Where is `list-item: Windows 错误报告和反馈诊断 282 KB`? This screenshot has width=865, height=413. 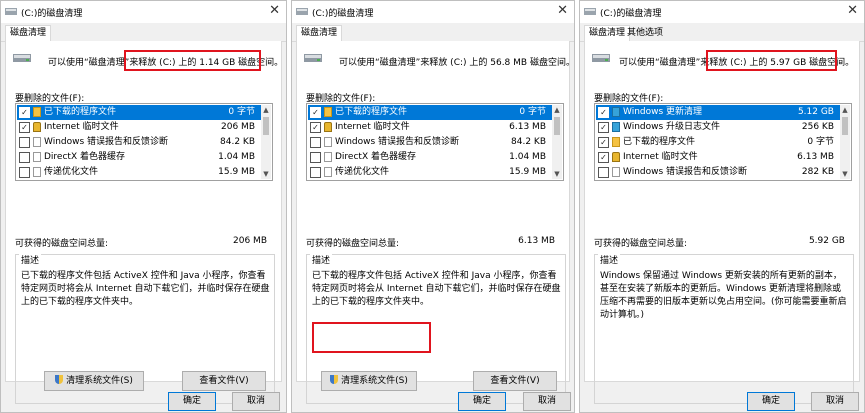
list-item: Windows 错误报告和反馈诊断 282 KB is located at coordinates (718, 172).